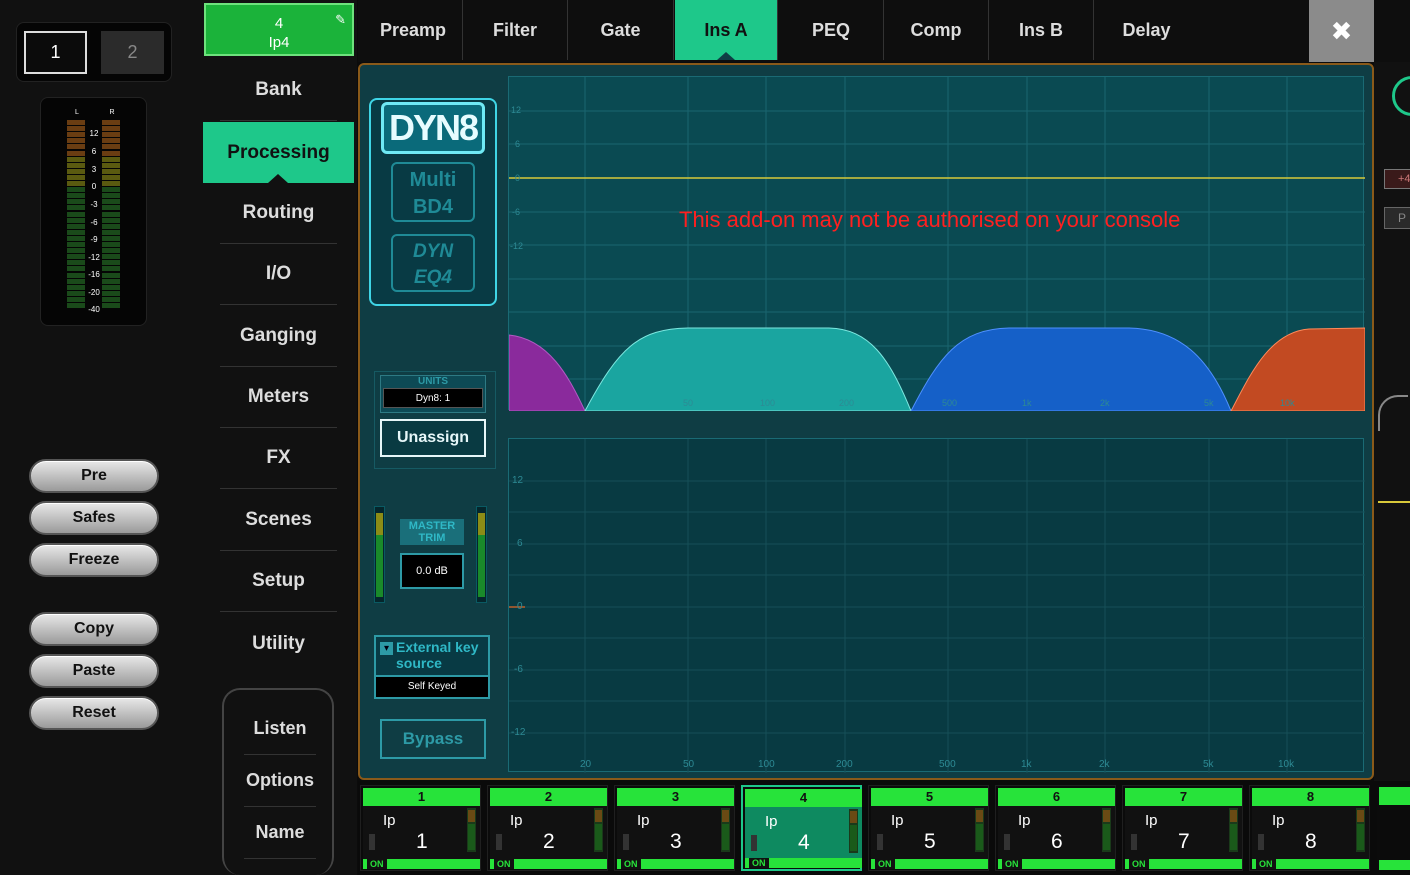 The image size is (1410, 875). Describe the element at coordinates (278, 274) in the screenshot. I see `nav-io: I/O` at that location.